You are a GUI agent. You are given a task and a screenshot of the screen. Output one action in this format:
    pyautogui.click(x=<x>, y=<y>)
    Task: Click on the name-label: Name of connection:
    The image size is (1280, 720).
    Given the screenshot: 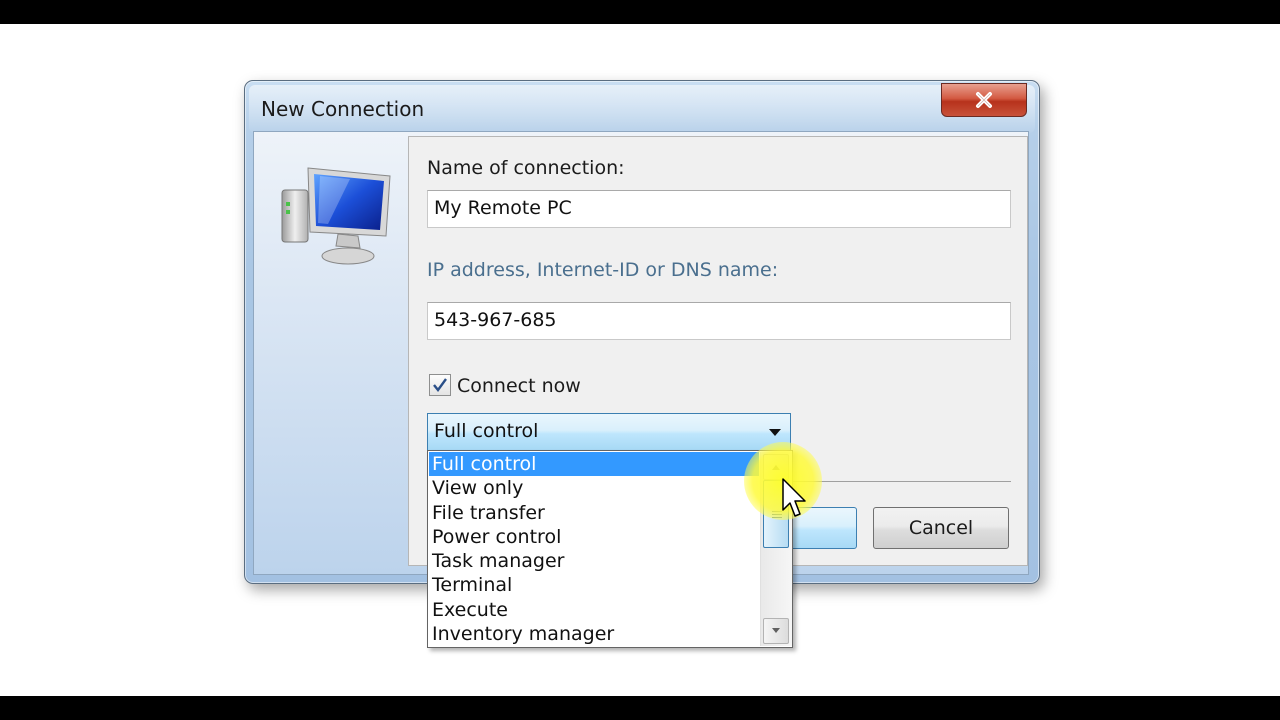 What is the action you would take?
    pyautogui.click(x=526, y=168)
    